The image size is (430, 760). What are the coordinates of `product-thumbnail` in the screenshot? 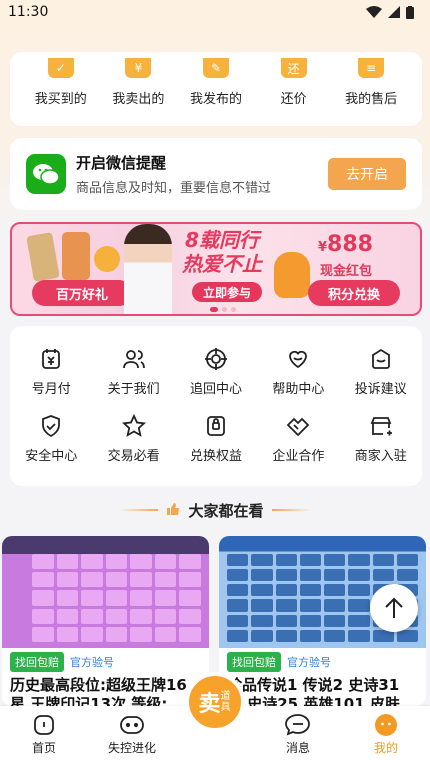 It's located at (105, 592).